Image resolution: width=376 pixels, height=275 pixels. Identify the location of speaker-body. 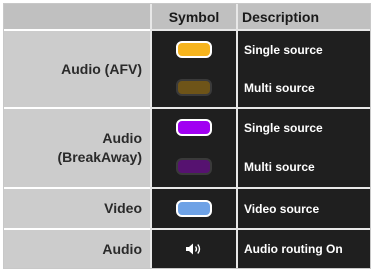
(189, 249).